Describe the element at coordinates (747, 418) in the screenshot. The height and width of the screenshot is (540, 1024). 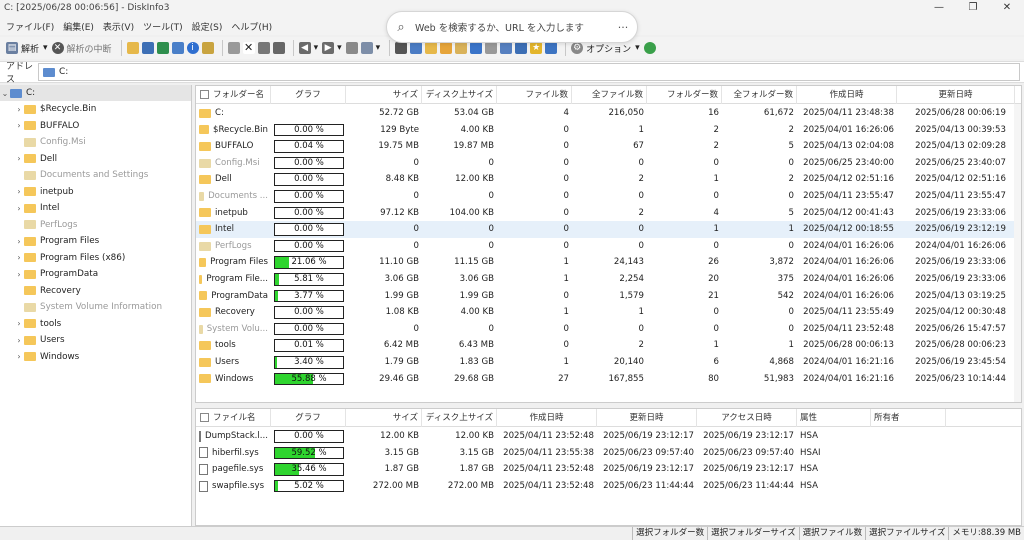
I see `col-file-accessed: アクセス日時` at that location.